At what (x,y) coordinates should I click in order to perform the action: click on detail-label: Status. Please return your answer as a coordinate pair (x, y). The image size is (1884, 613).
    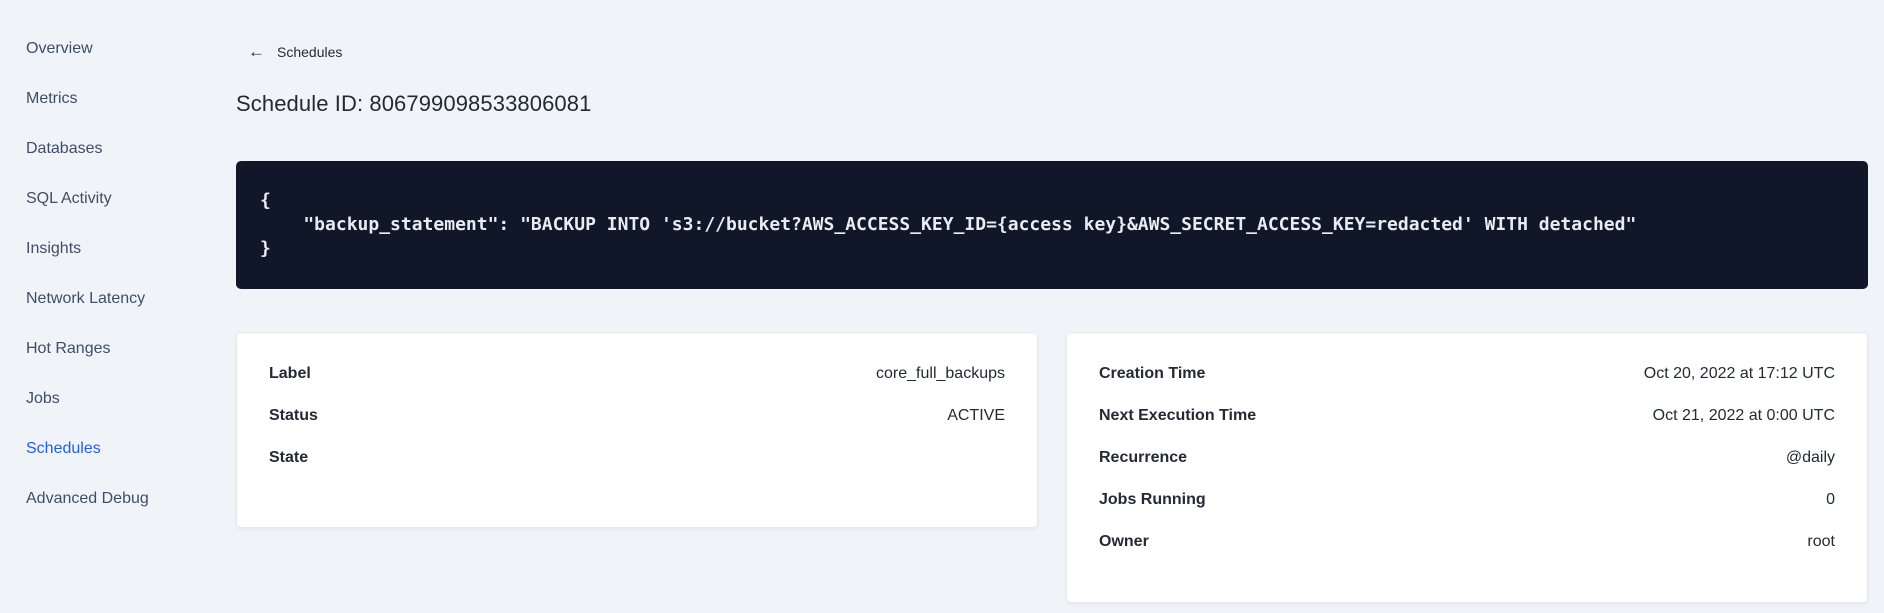
    Looking at the image, I should click on (293, 415).